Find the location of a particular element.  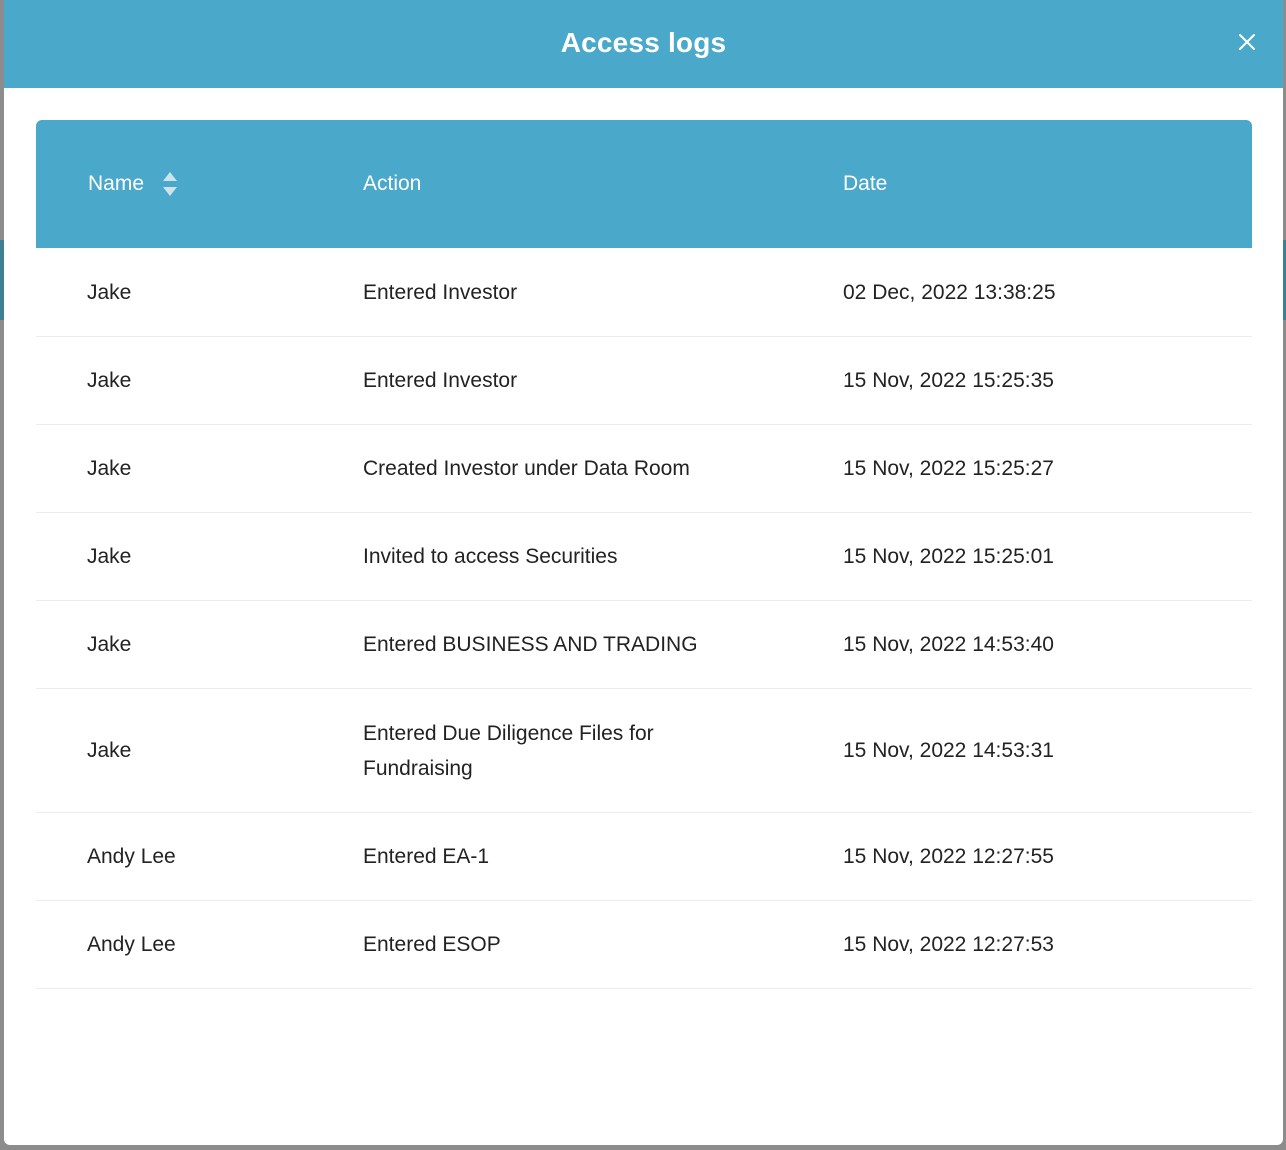

cell-date: 15 Nov, 2022 15:25:27 is located at coordinates (948, 468).